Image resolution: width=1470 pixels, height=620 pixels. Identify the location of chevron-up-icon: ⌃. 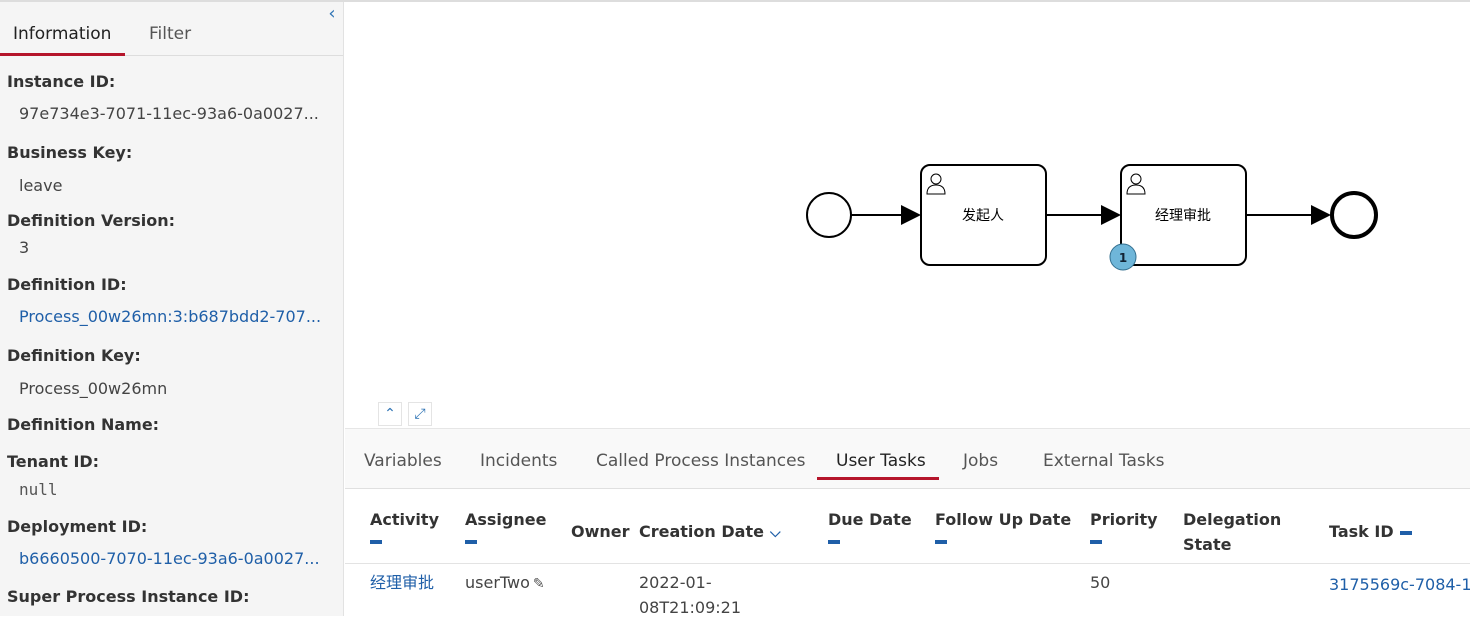
(390, 414).